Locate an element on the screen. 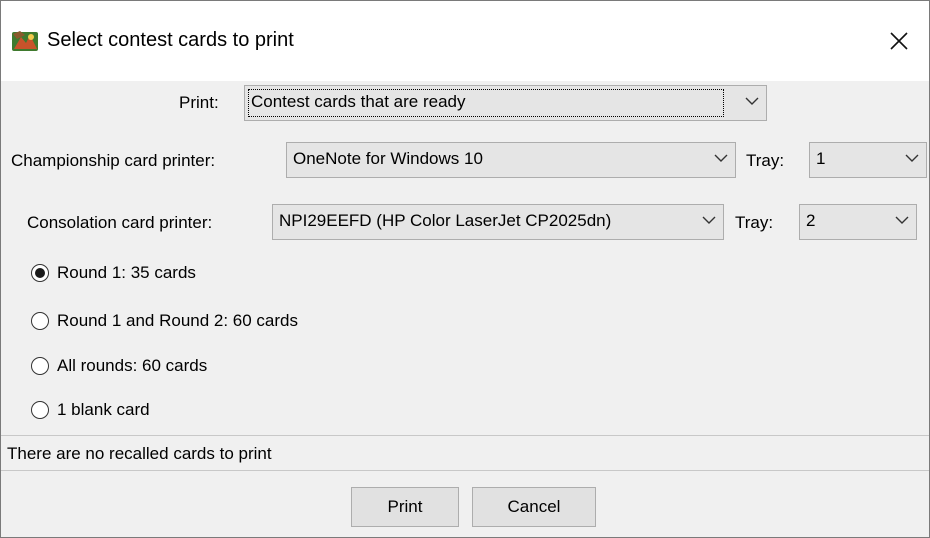 This screenshot has height=538, width=930. championship-tray-select: 1 is located at coordinates (868, 160).